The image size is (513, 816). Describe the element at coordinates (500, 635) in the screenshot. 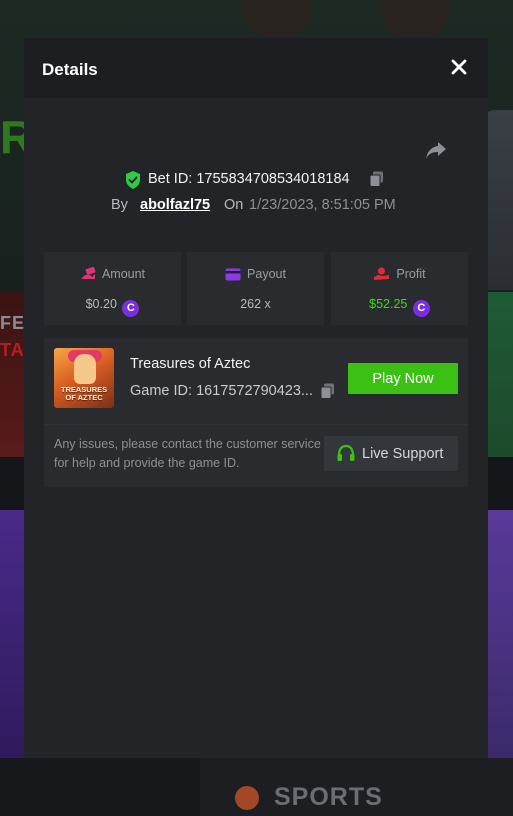

I see `background-sports-card` at that location.